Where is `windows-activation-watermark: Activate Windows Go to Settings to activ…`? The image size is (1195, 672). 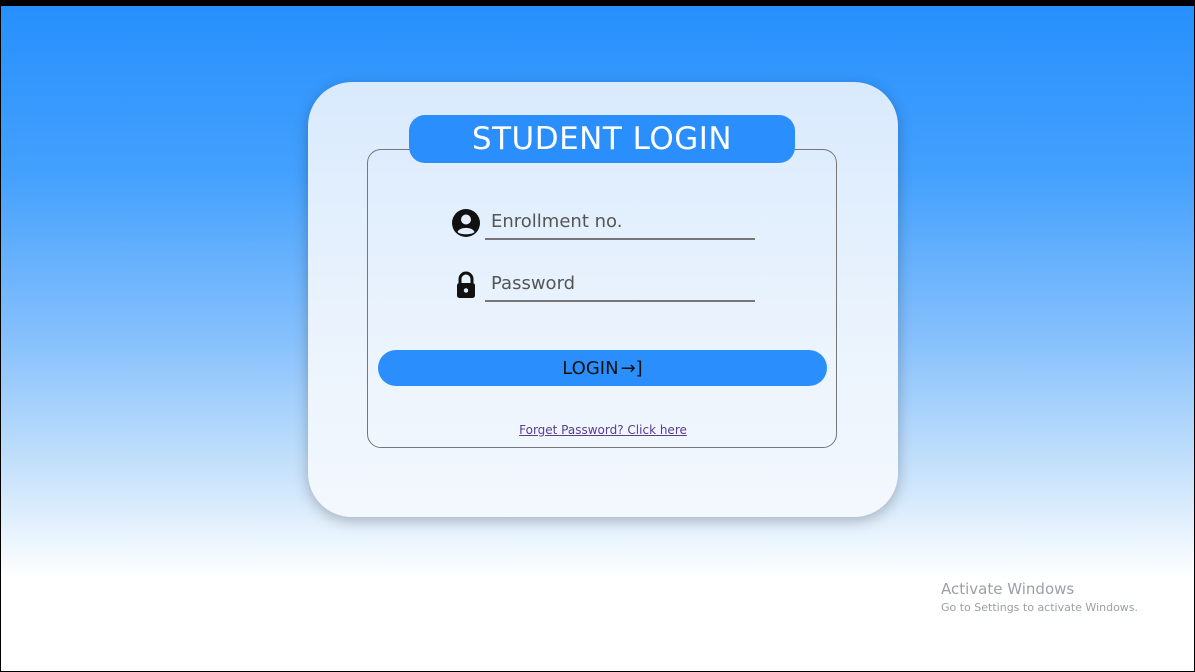 windows-activation-watermark: Activate Windows Go to Settings to activ… is located at coordinates (1039, 598).